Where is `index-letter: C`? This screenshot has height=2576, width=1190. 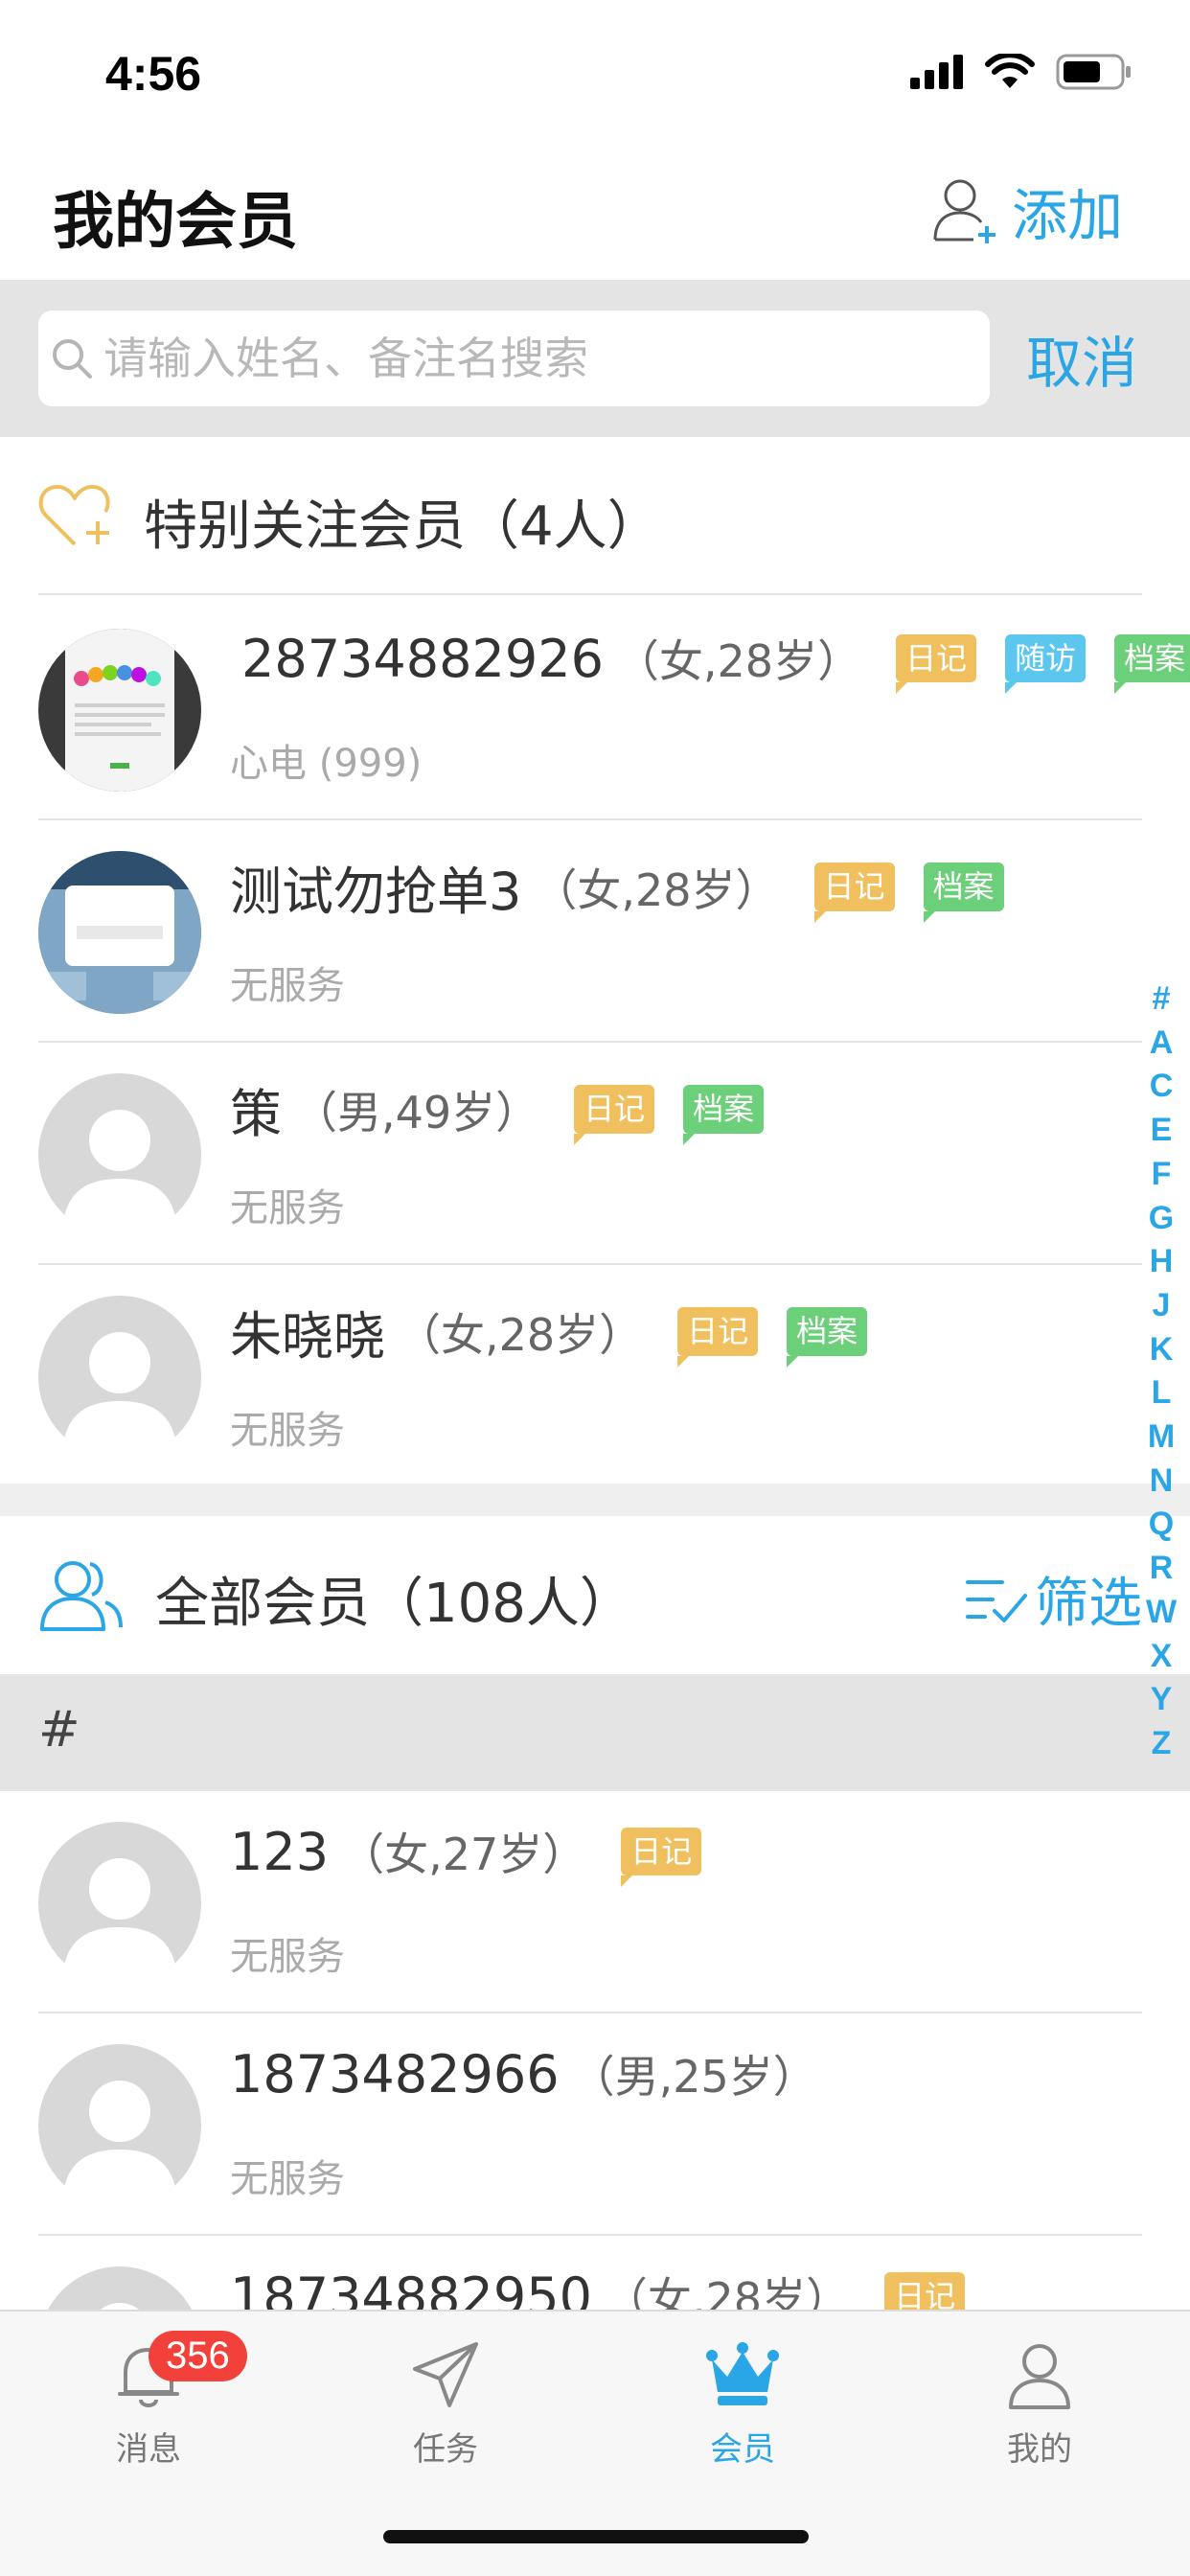
index-letter: C is located at coordinates (1162, 1087).